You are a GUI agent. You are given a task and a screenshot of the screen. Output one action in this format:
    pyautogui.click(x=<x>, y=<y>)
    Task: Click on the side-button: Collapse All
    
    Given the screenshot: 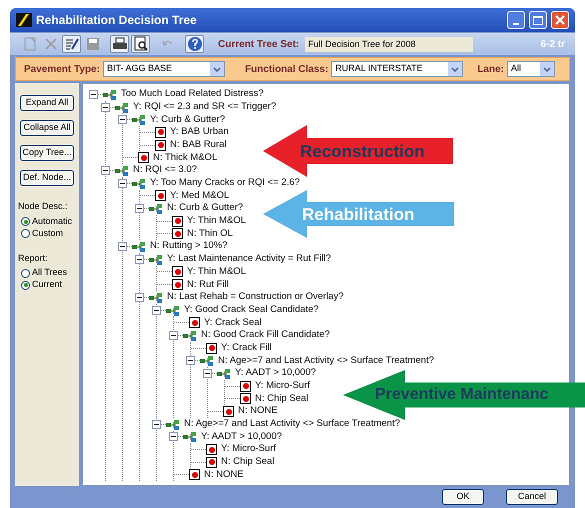 What is the action you would take?
    pyautogui.click(x=47, y=128)
    